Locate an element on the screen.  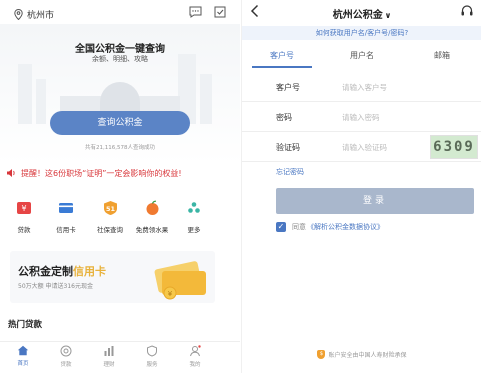
agreement-link: 《解析公积金数据协议》 is located at coordinates (345, 227).